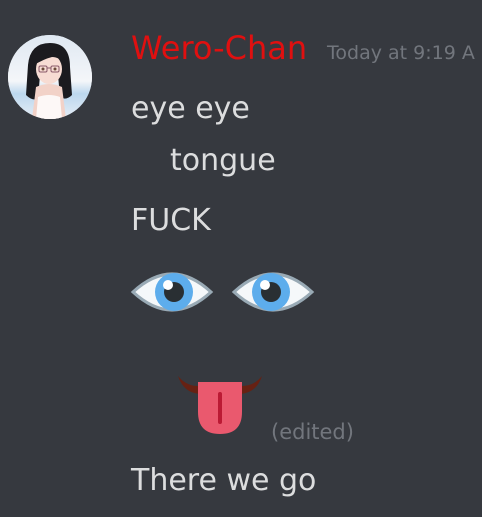 The height and width of the screenshot is (517, 482). What do you see at coordinates (223, 160) in the screenshot?
I see `message-line: tongue` at bounding box center [223, 160].